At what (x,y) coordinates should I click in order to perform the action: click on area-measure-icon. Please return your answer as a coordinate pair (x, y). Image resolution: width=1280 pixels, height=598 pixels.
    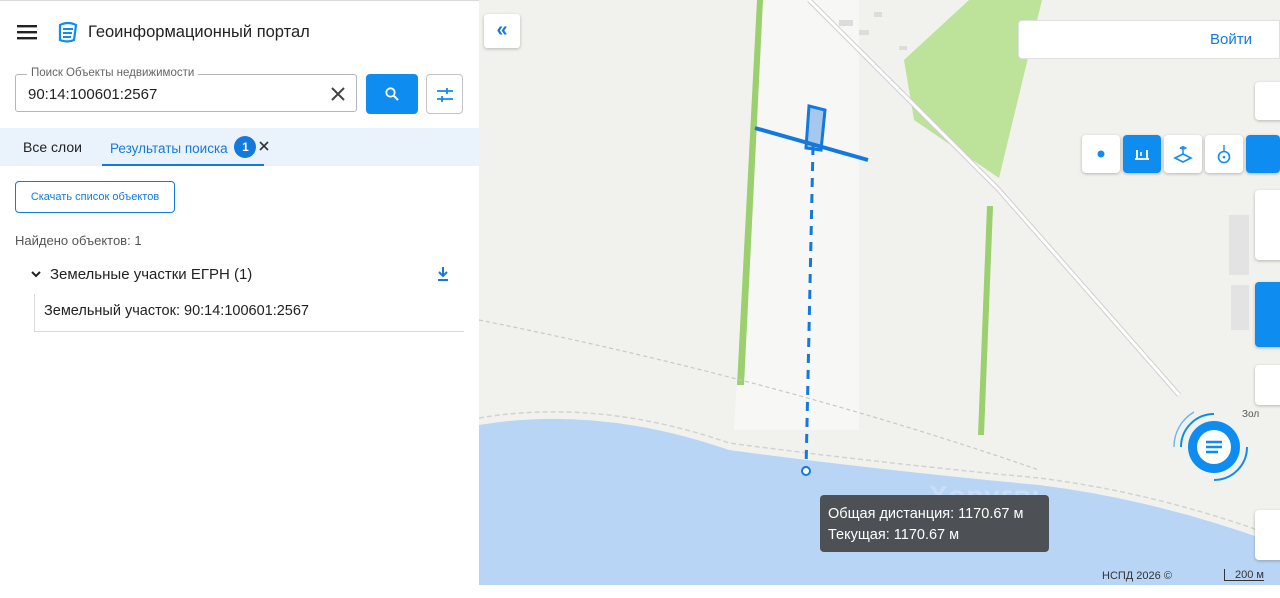
    Looking at the image, I should click on (1183, 154).